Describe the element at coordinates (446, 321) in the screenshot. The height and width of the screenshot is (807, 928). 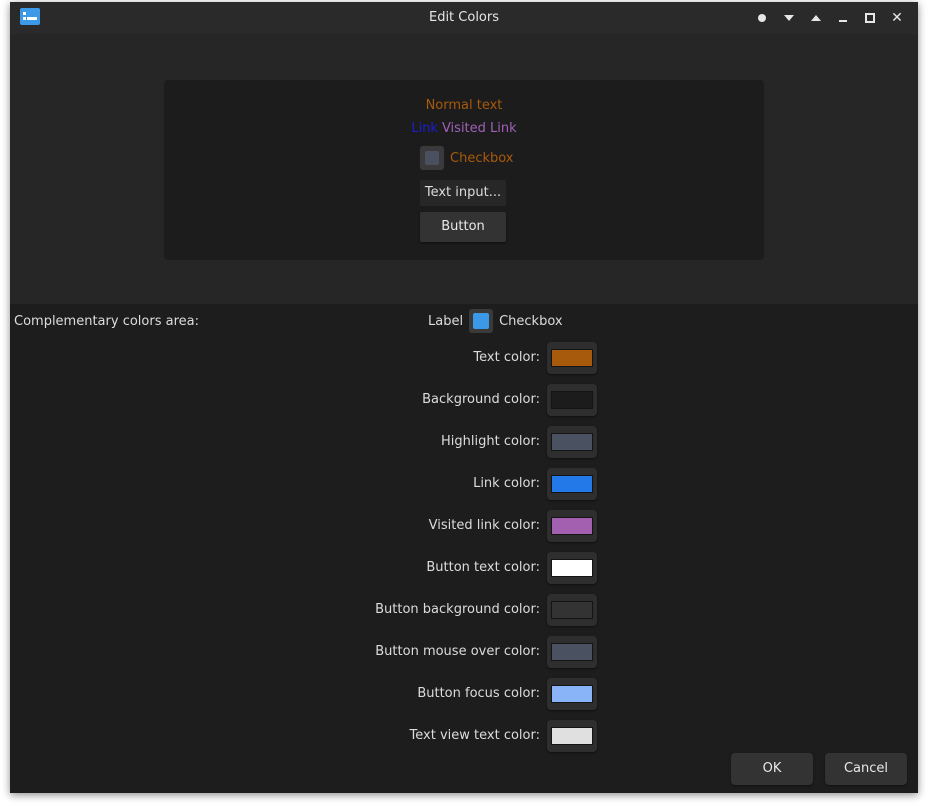
I see `complementary-label: Label` at that location.